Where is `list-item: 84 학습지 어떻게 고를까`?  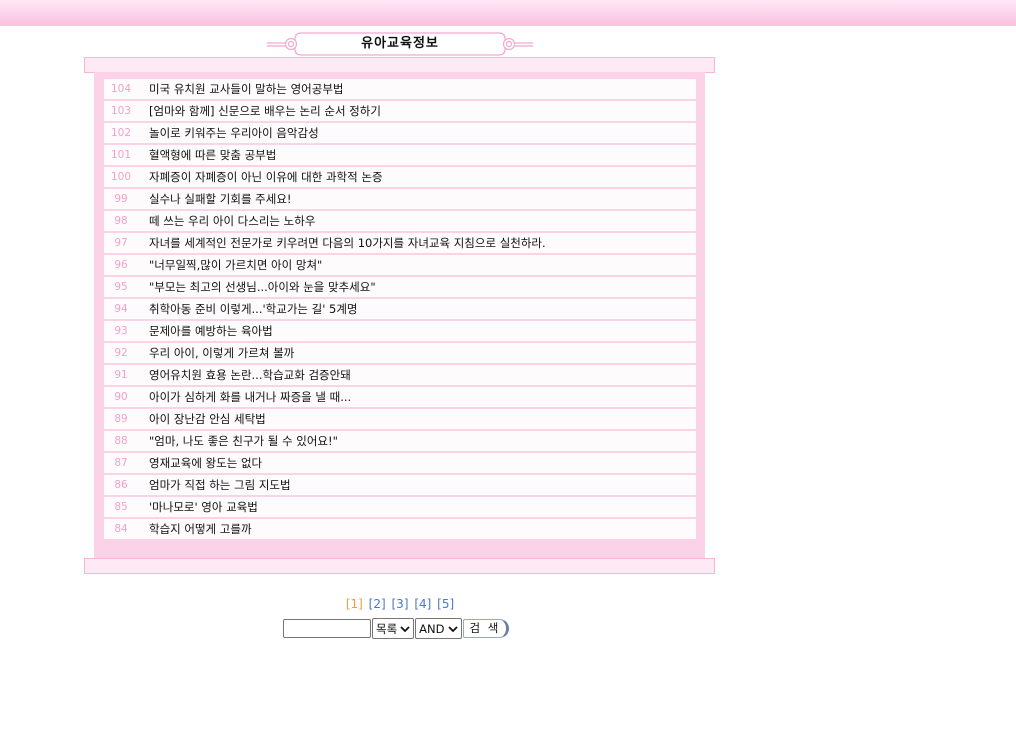 list-item: 84 학습지 어떻게 고를까 is located at coordinates (400, 529).